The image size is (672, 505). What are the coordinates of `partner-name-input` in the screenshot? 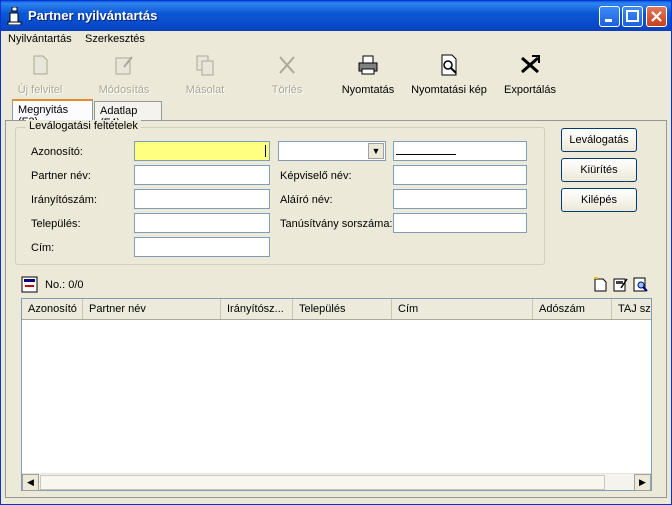 It's located at (202, 175).